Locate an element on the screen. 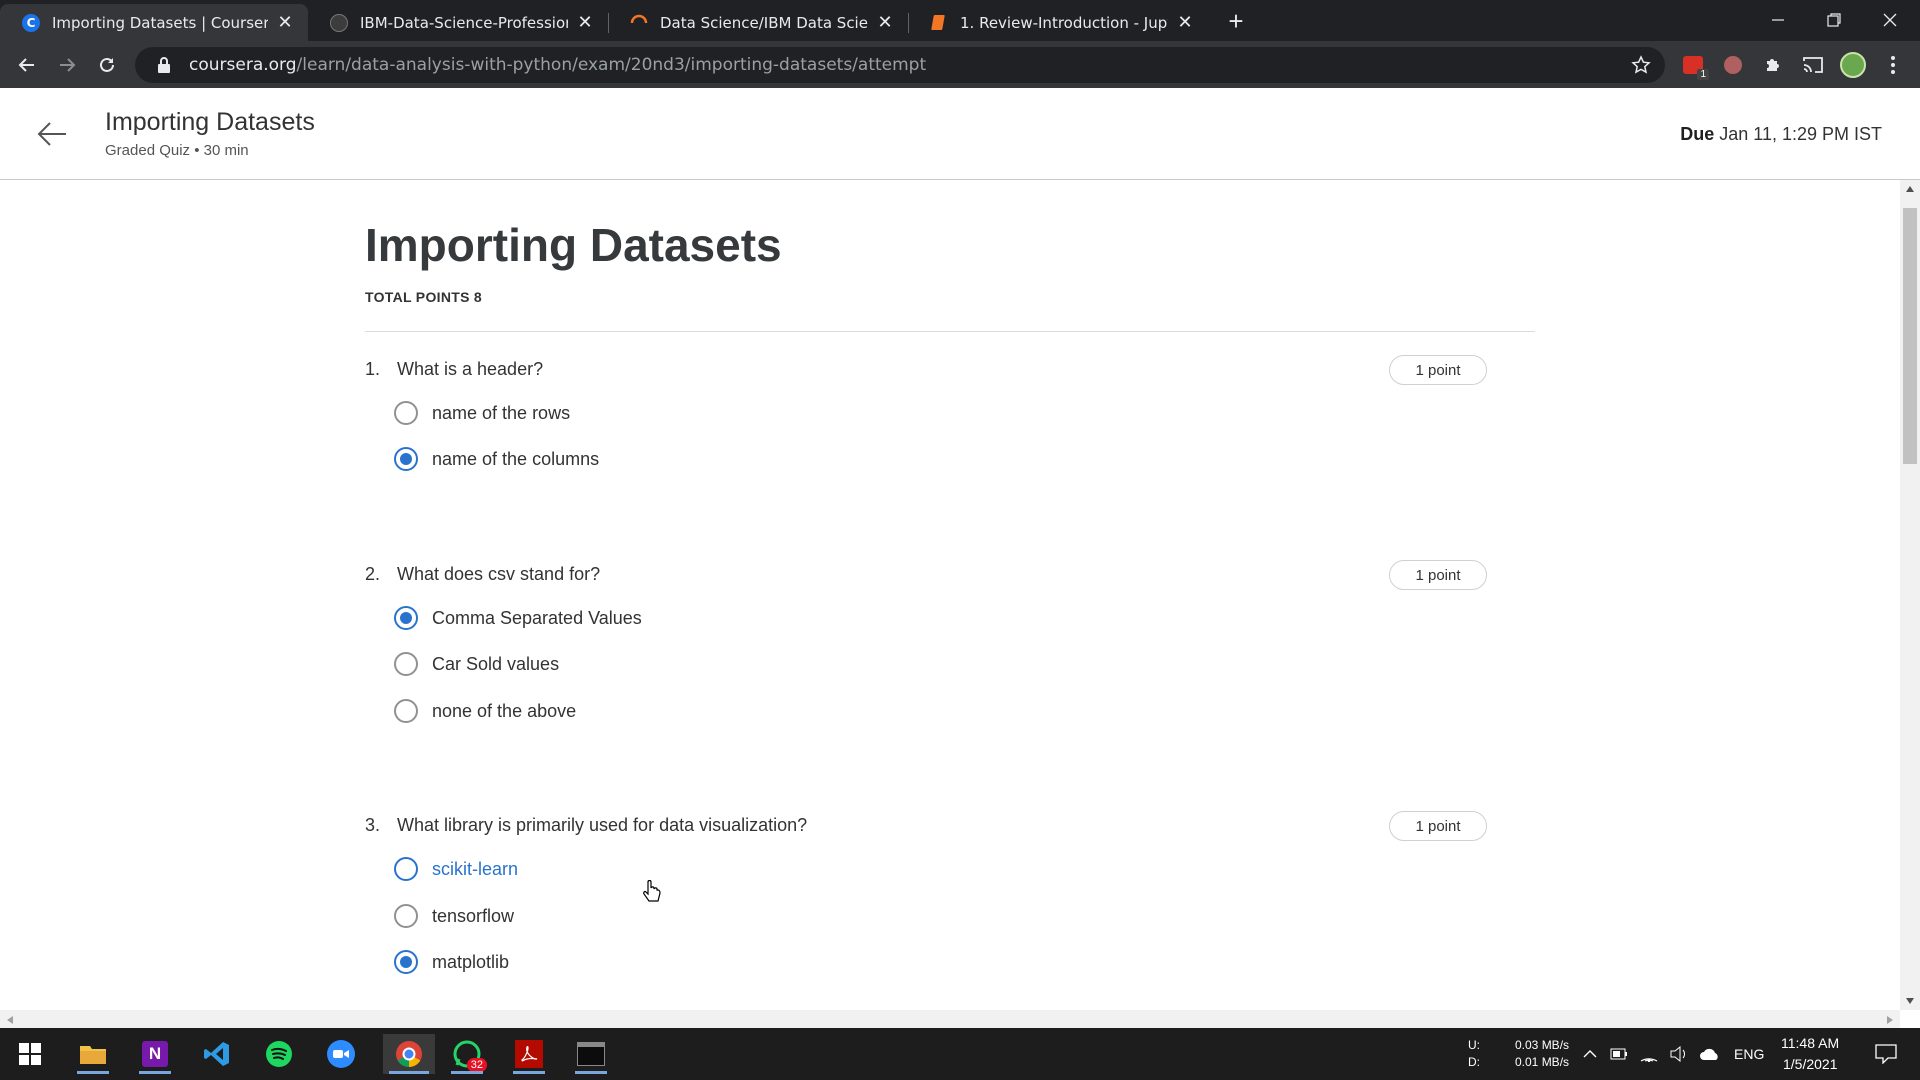  profile-avatar is located at coordinates (1853, 65).